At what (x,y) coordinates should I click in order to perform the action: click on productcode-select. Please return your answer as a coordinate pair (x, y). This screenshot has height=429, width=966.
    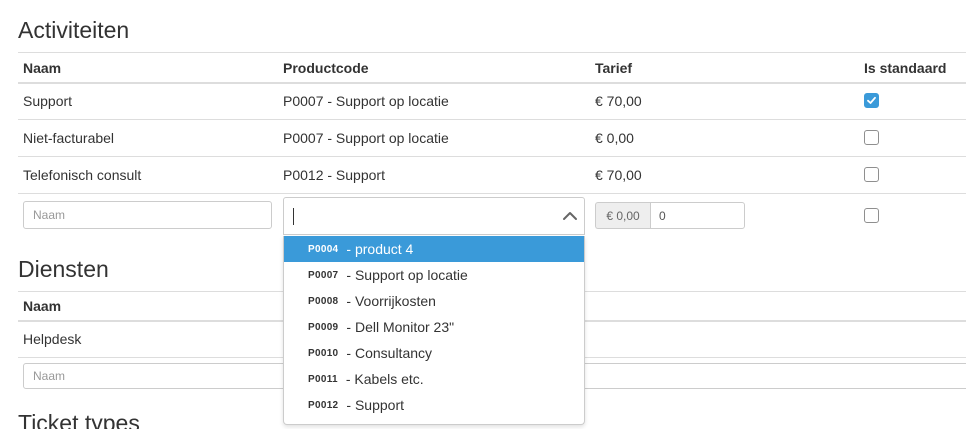
    Looking at the image, I should click on (434, 216).